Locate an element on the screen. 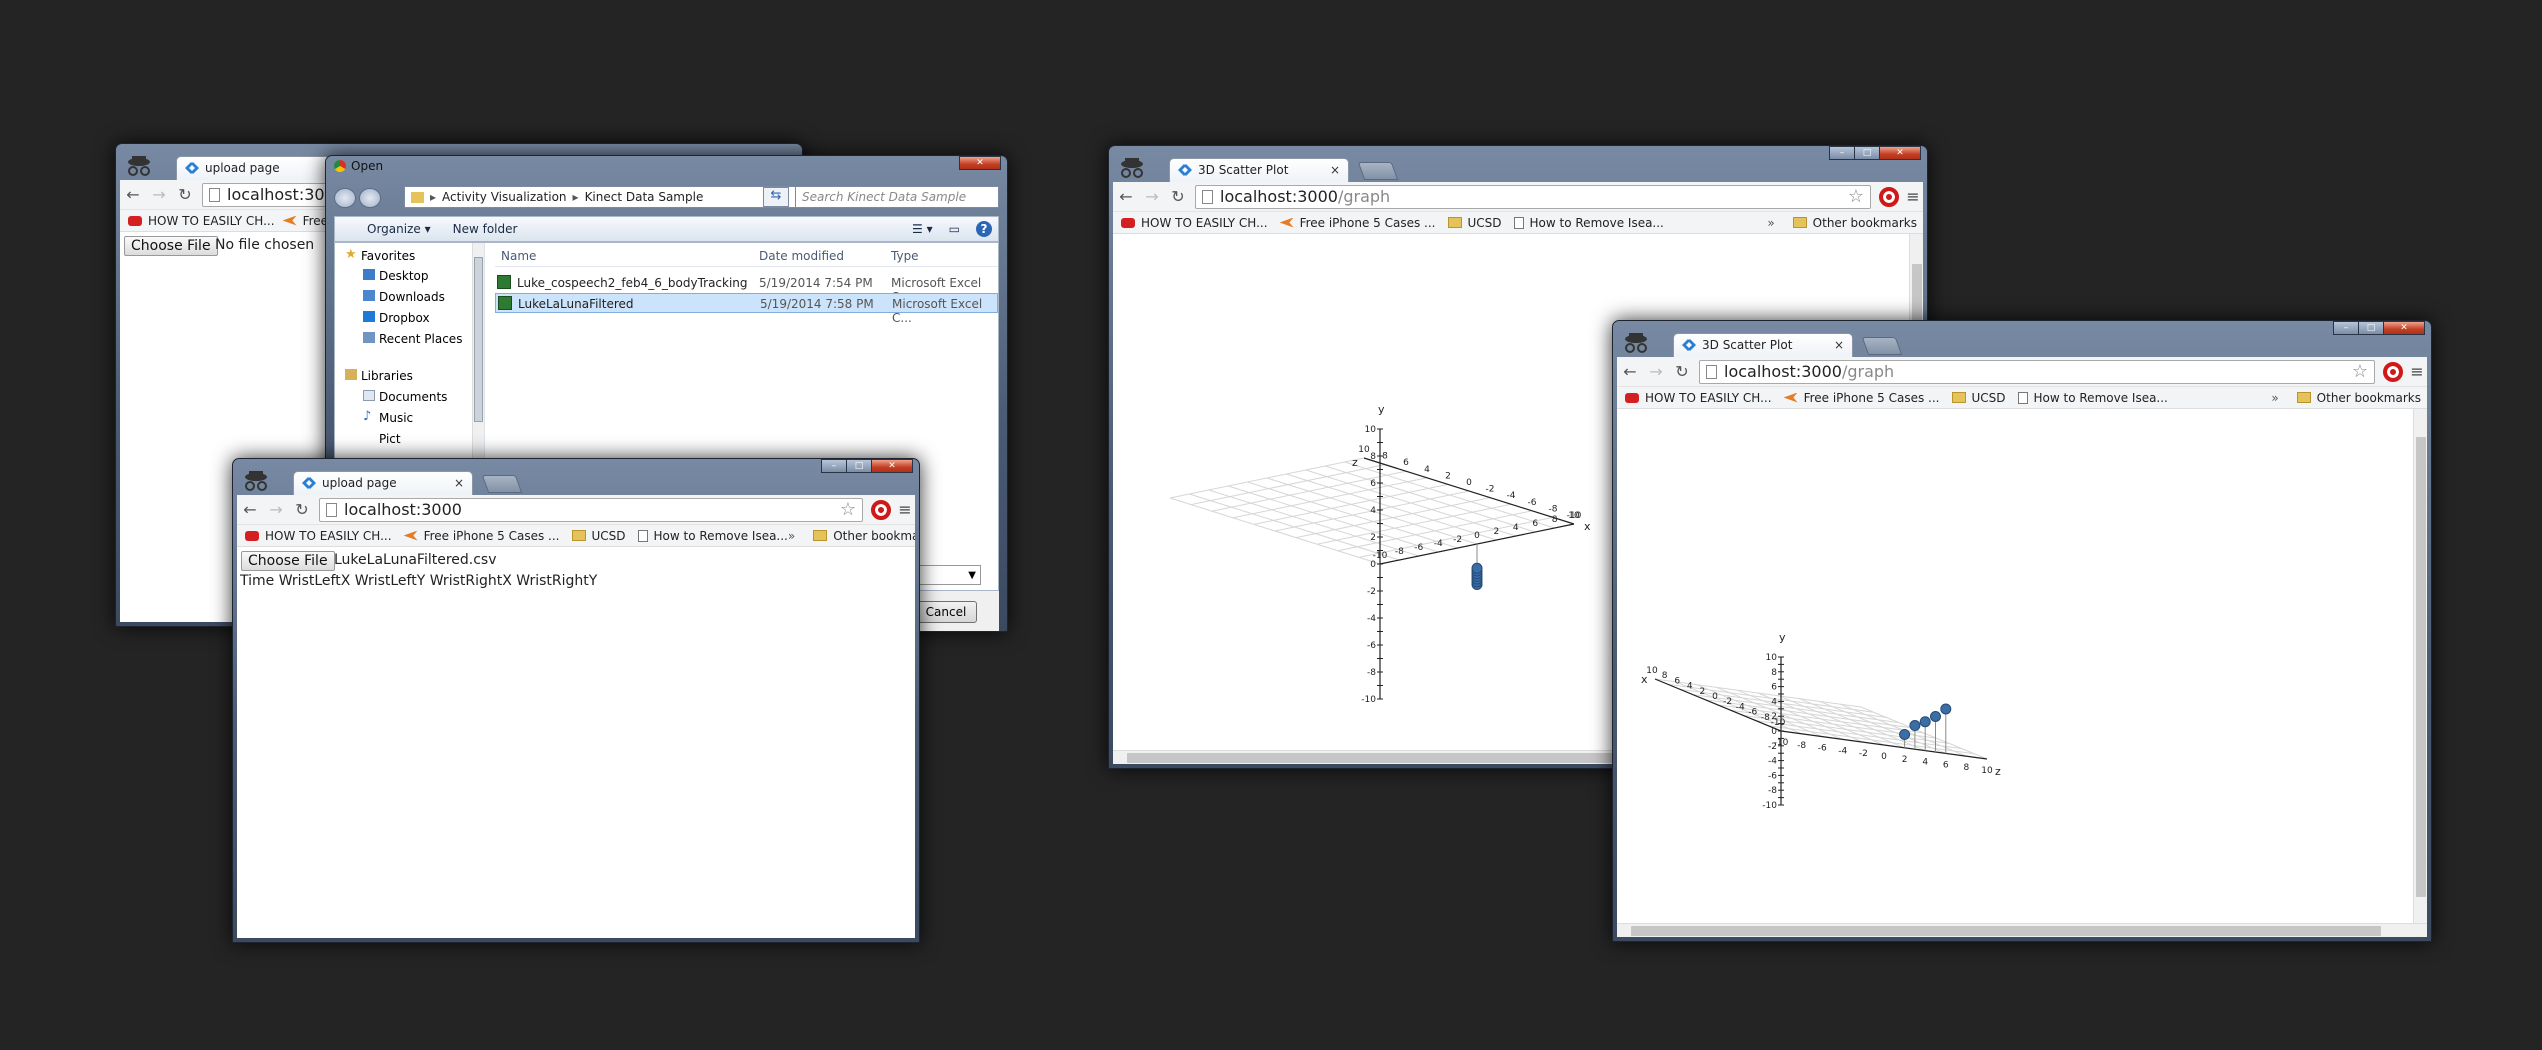 This screenshot has height=1050, width=2542. breadcrumb-segment: Kinect Data Sample is located at coordinates (644, 197).